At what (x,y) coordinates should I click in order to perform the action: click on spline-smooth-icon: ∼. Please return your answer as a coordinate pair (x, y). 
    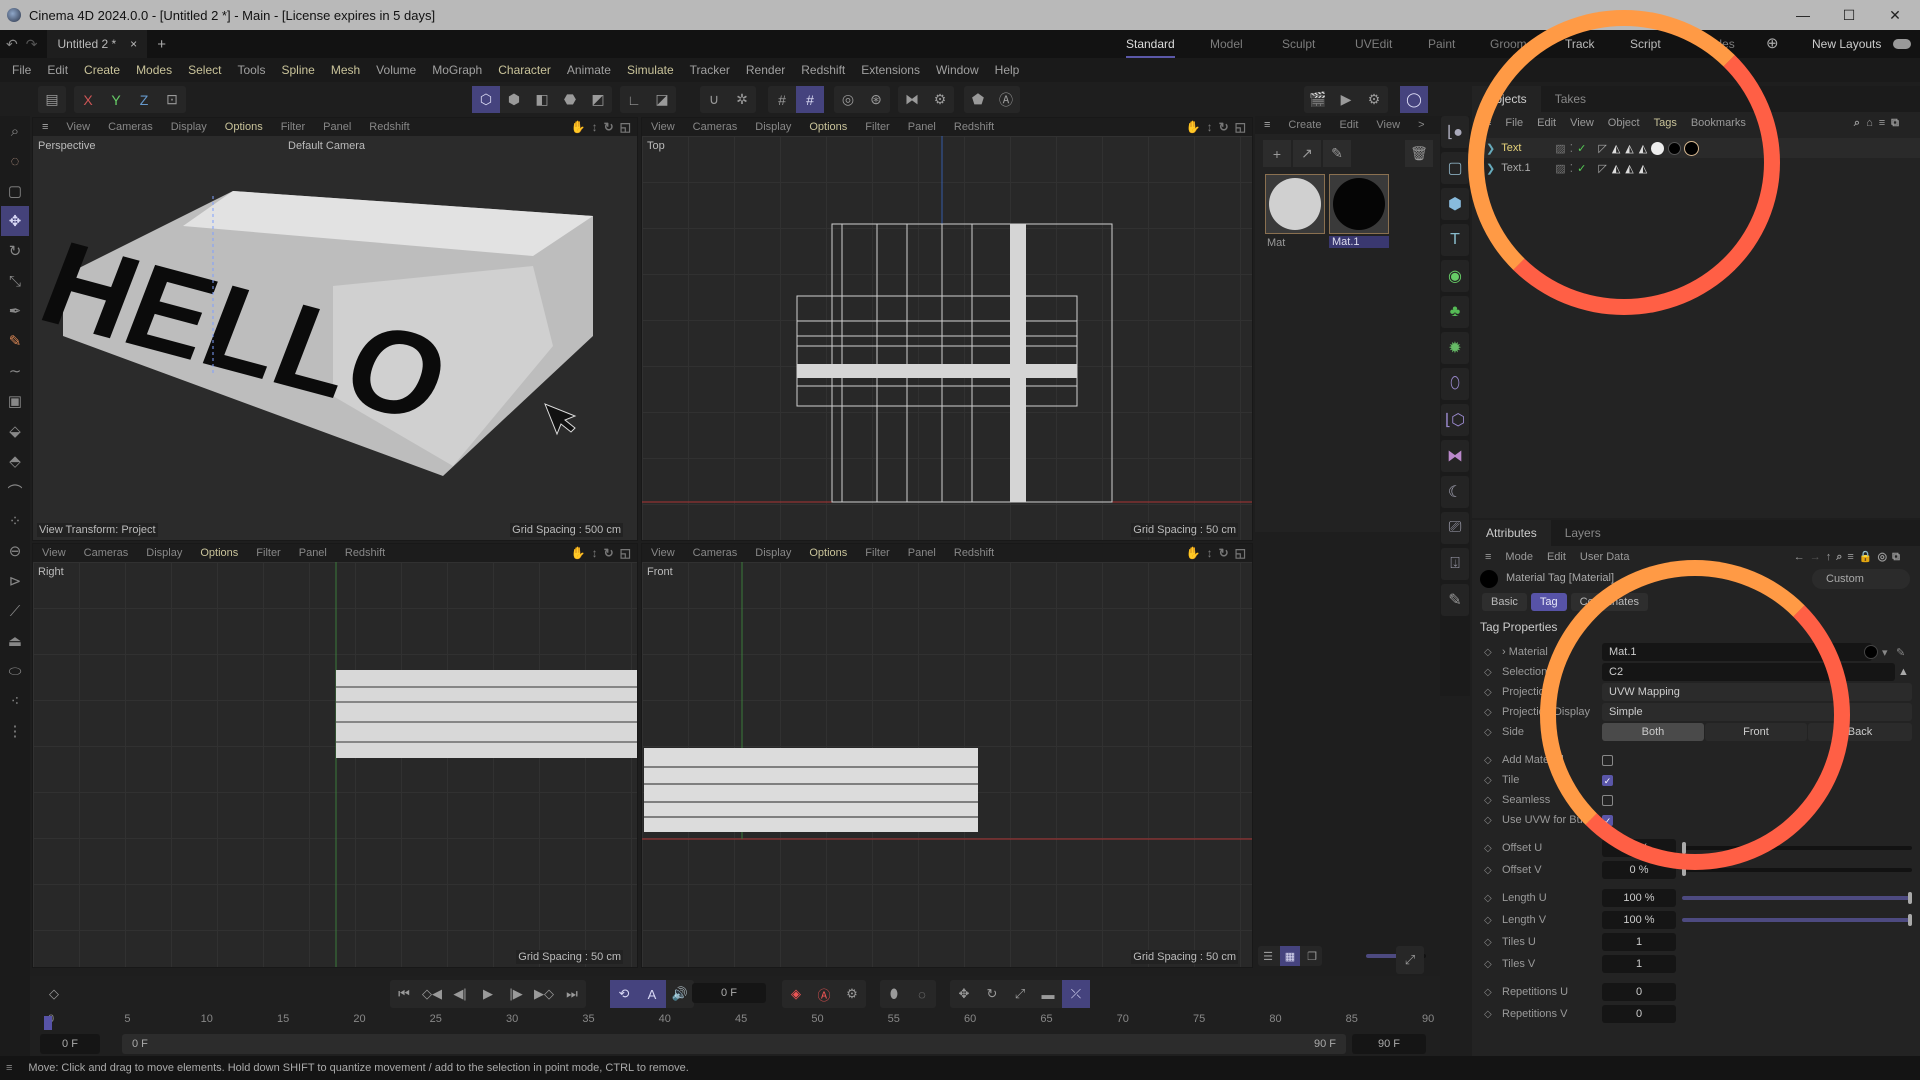
    Looking at the image, I should click on (15, 371).